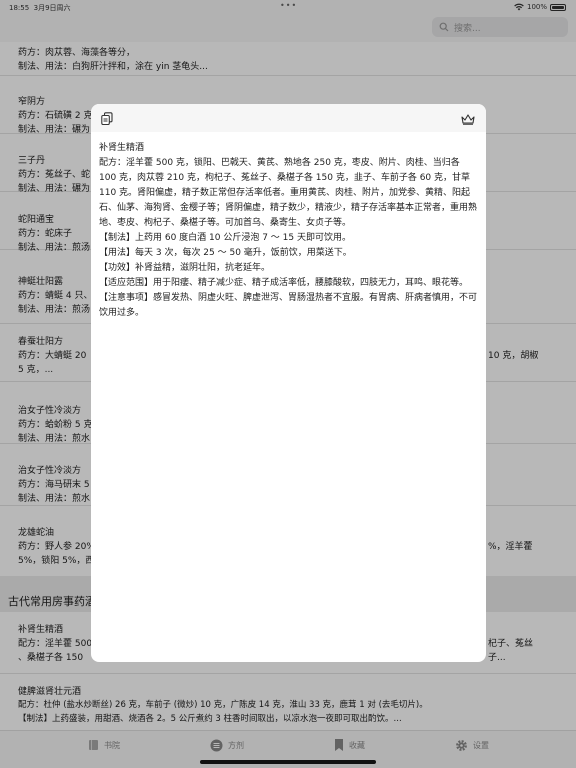 The width and height of the screenshot is (576, 768). I want to click on crown-icon, so click(468, 119).